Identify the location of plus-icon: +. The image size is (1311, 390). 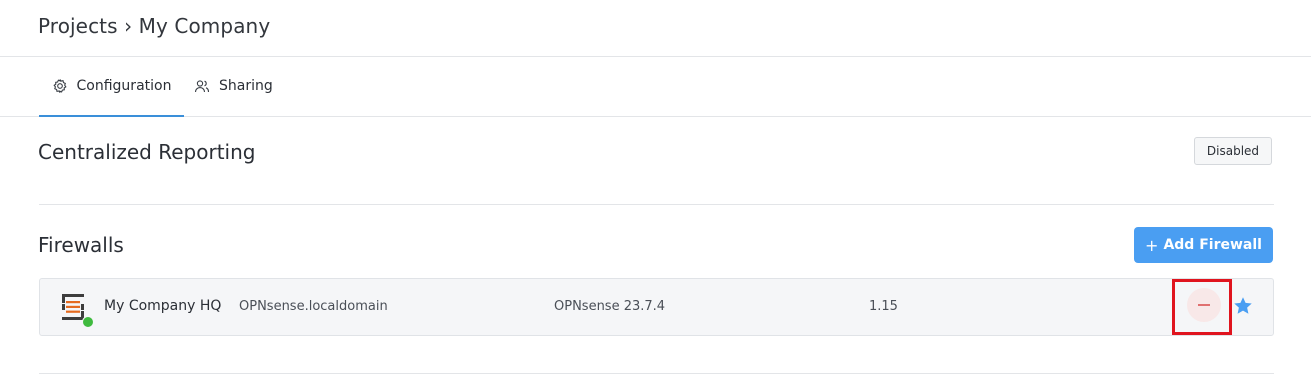
(1152, 245).